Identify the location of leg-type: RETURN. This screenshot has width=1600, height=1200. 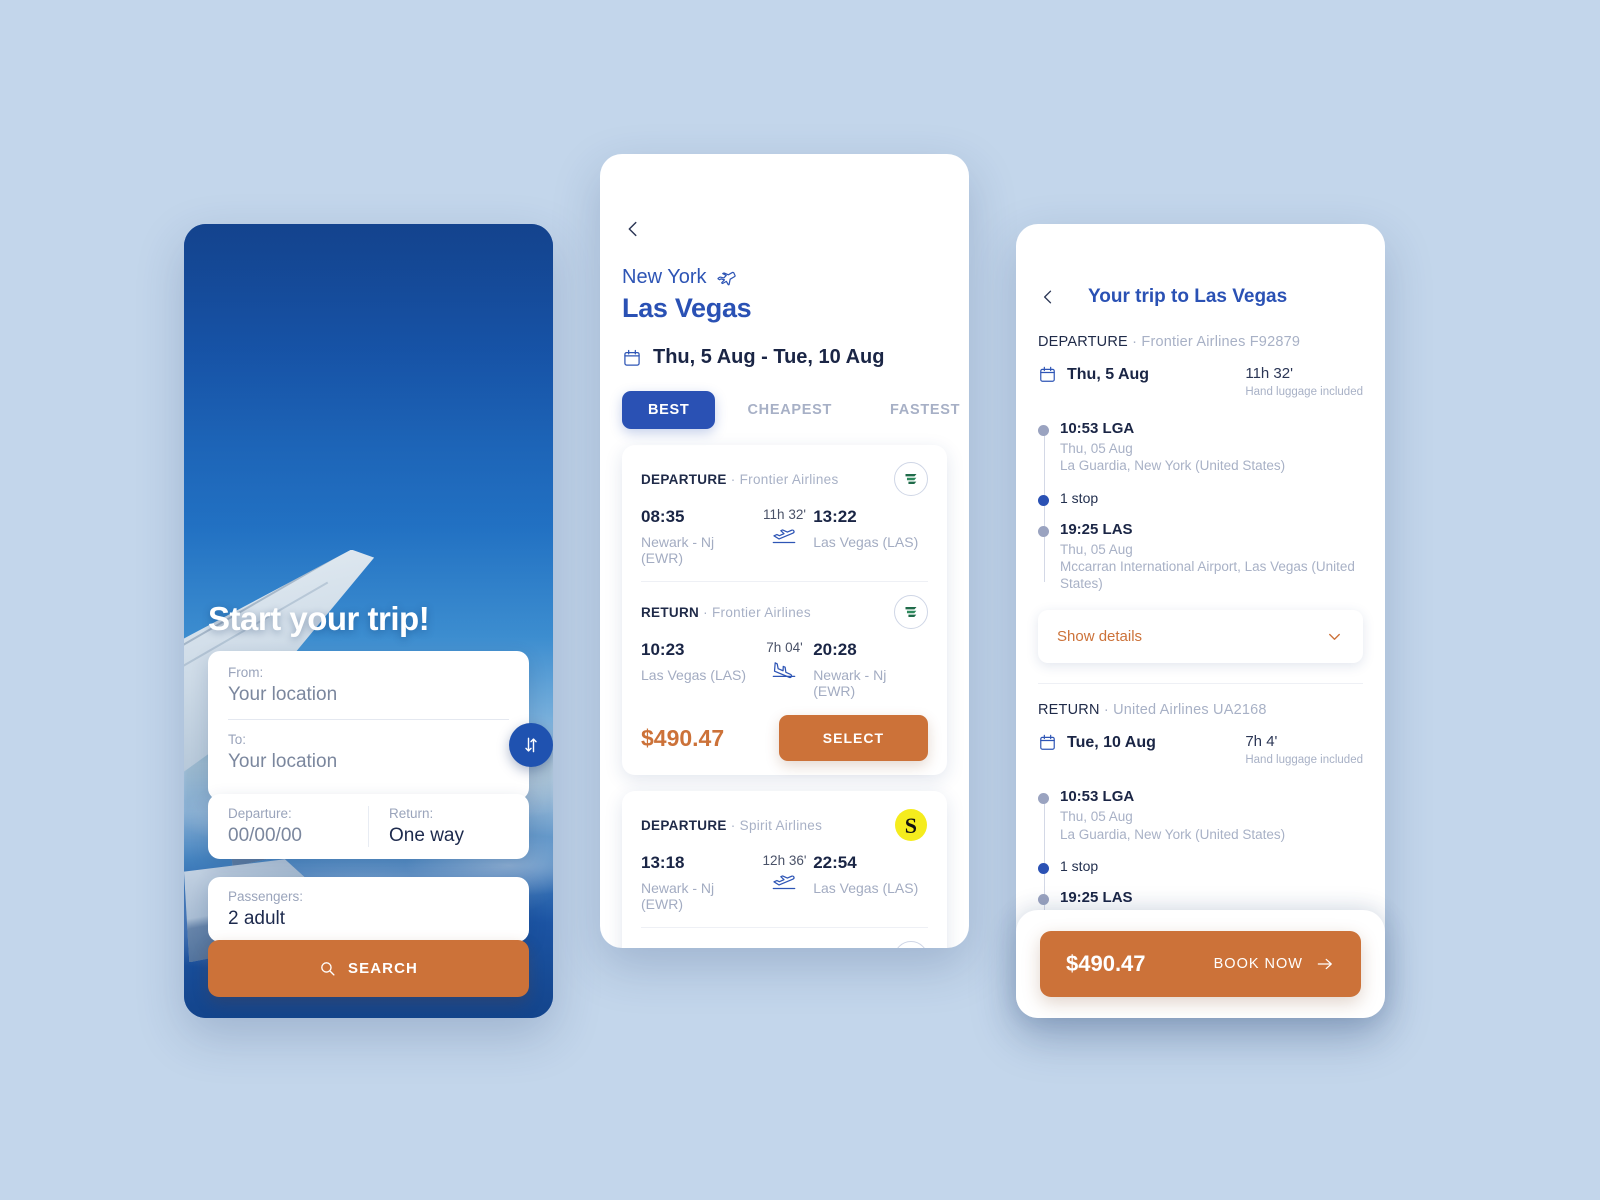
(670, 612).